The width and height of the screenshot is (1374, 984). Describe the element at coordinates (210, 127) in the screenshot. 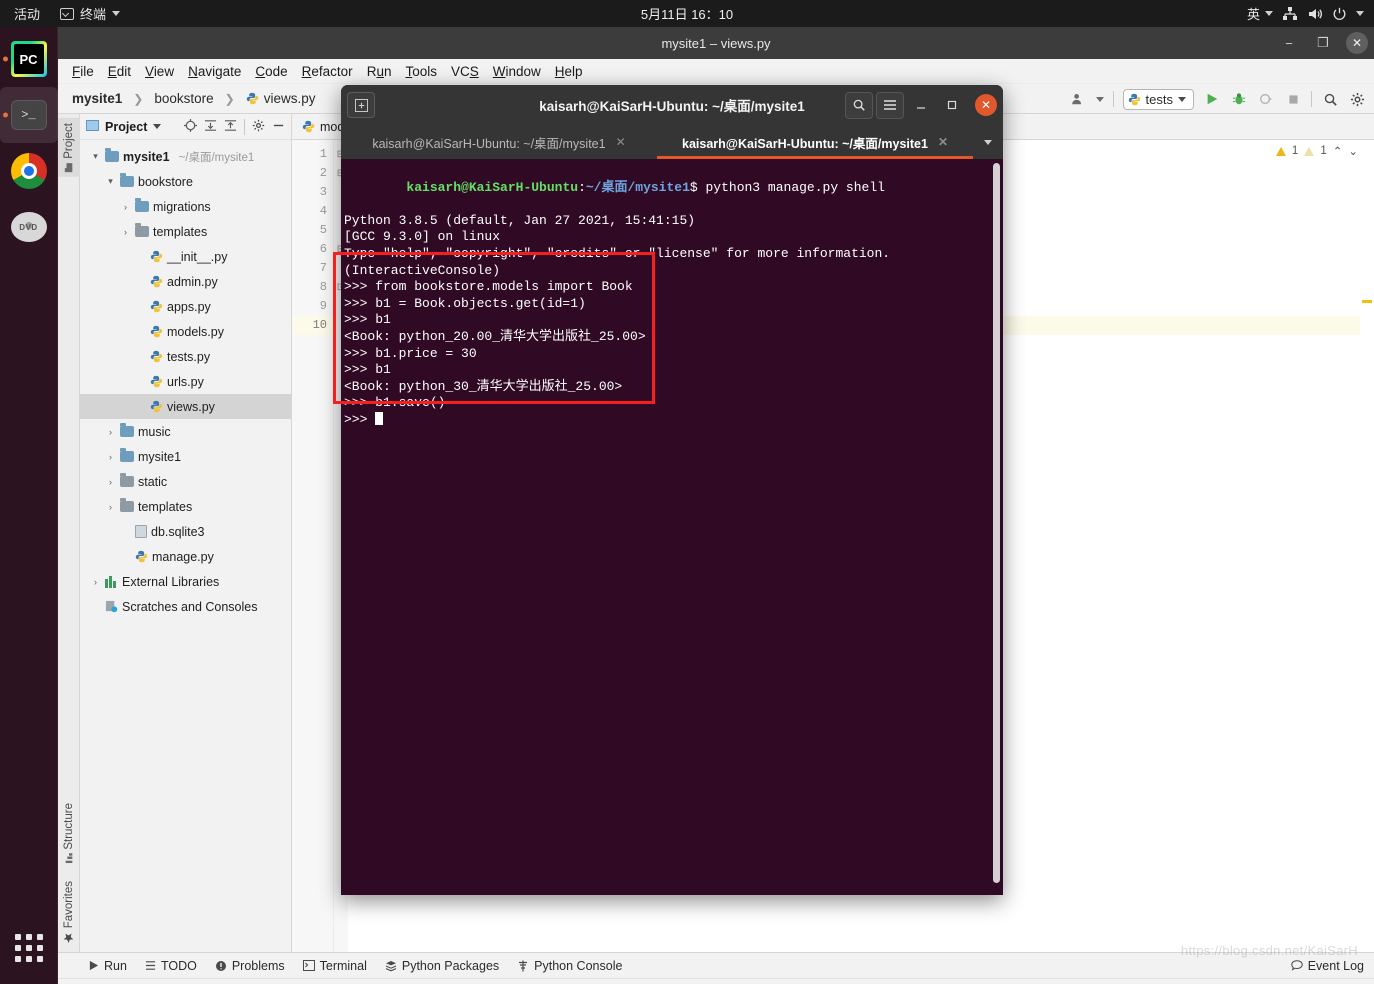

I see `expand-all-icon` at that location.